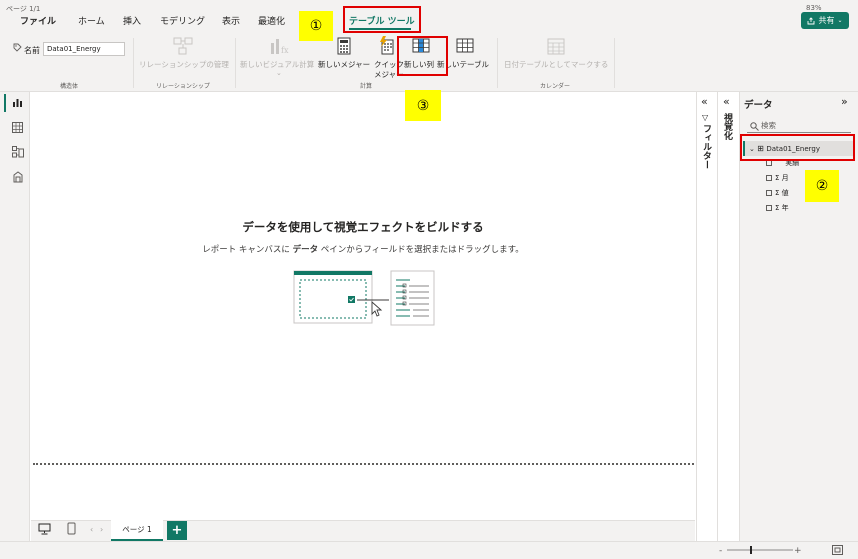  What do you see at coordinates (706, 146) in the screenshot?
I see `filter-pane-label: フィルター` at bounding box center [706, 146].